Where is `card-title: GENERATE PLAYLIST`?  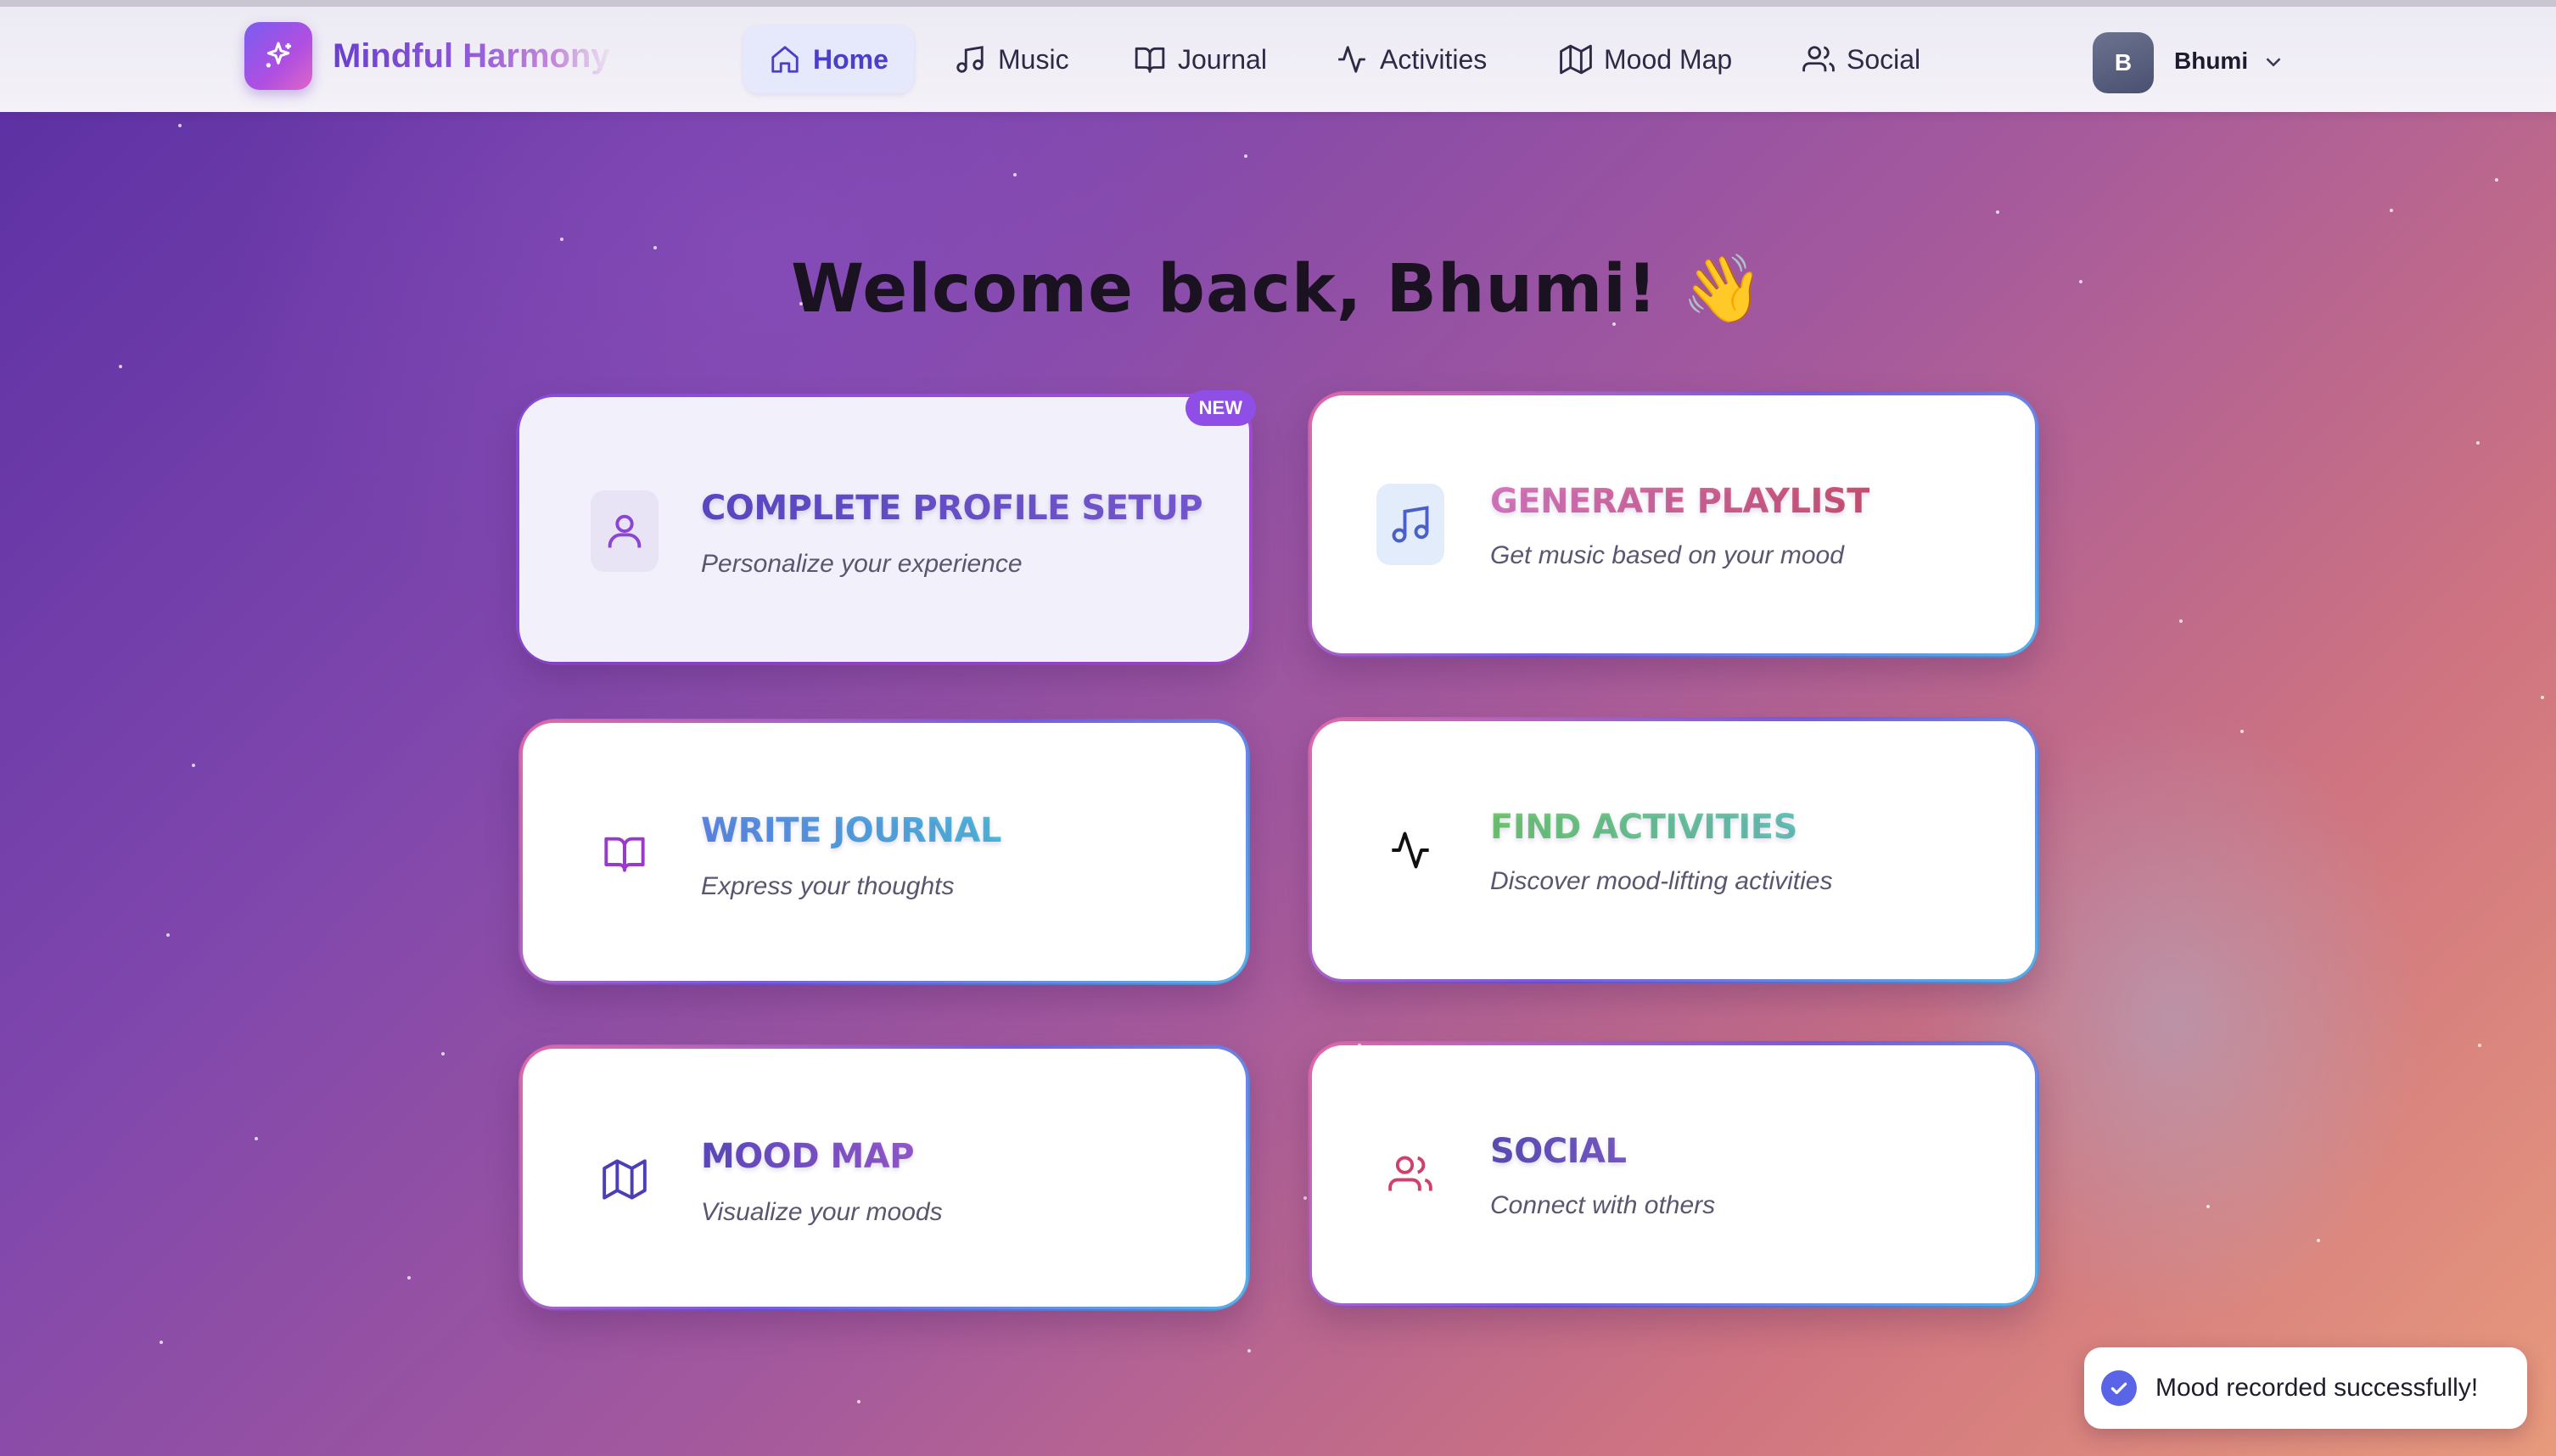 card-title: GENERATE PLAYLIST is located at coordinates (1680, 501).